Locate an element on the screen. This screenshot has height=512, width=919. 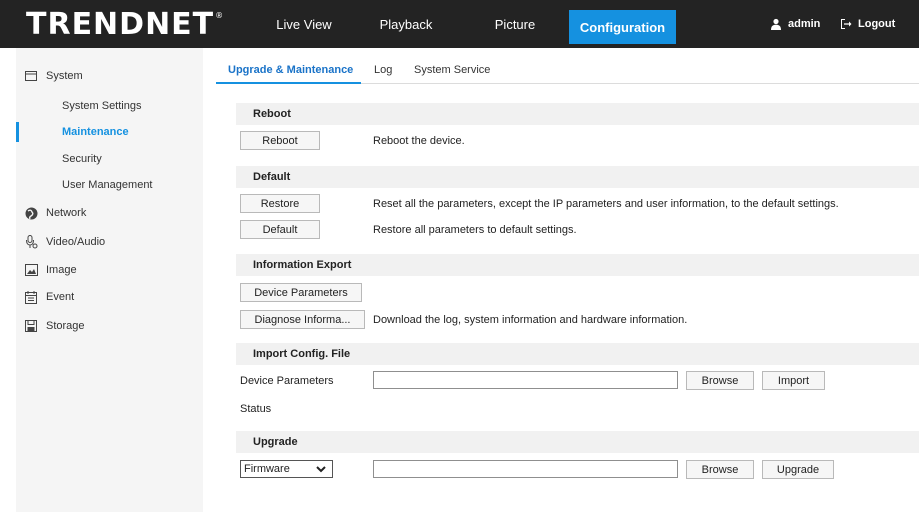
sidebar-label-storage: Storage is located at coordinates (65, 326).